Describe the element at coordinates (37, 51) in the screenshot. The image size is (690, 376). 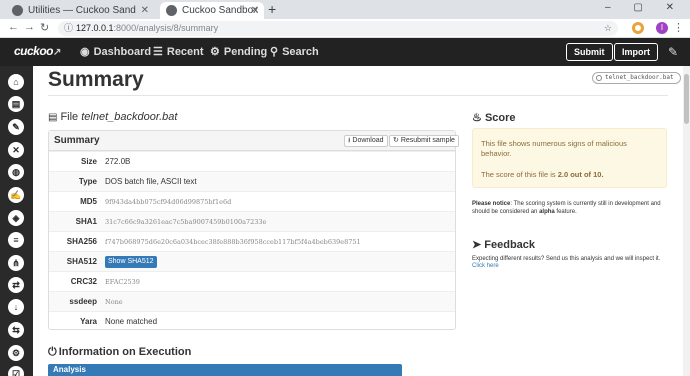
I see `cuckoo-logo: cuckoo↗` at that location.